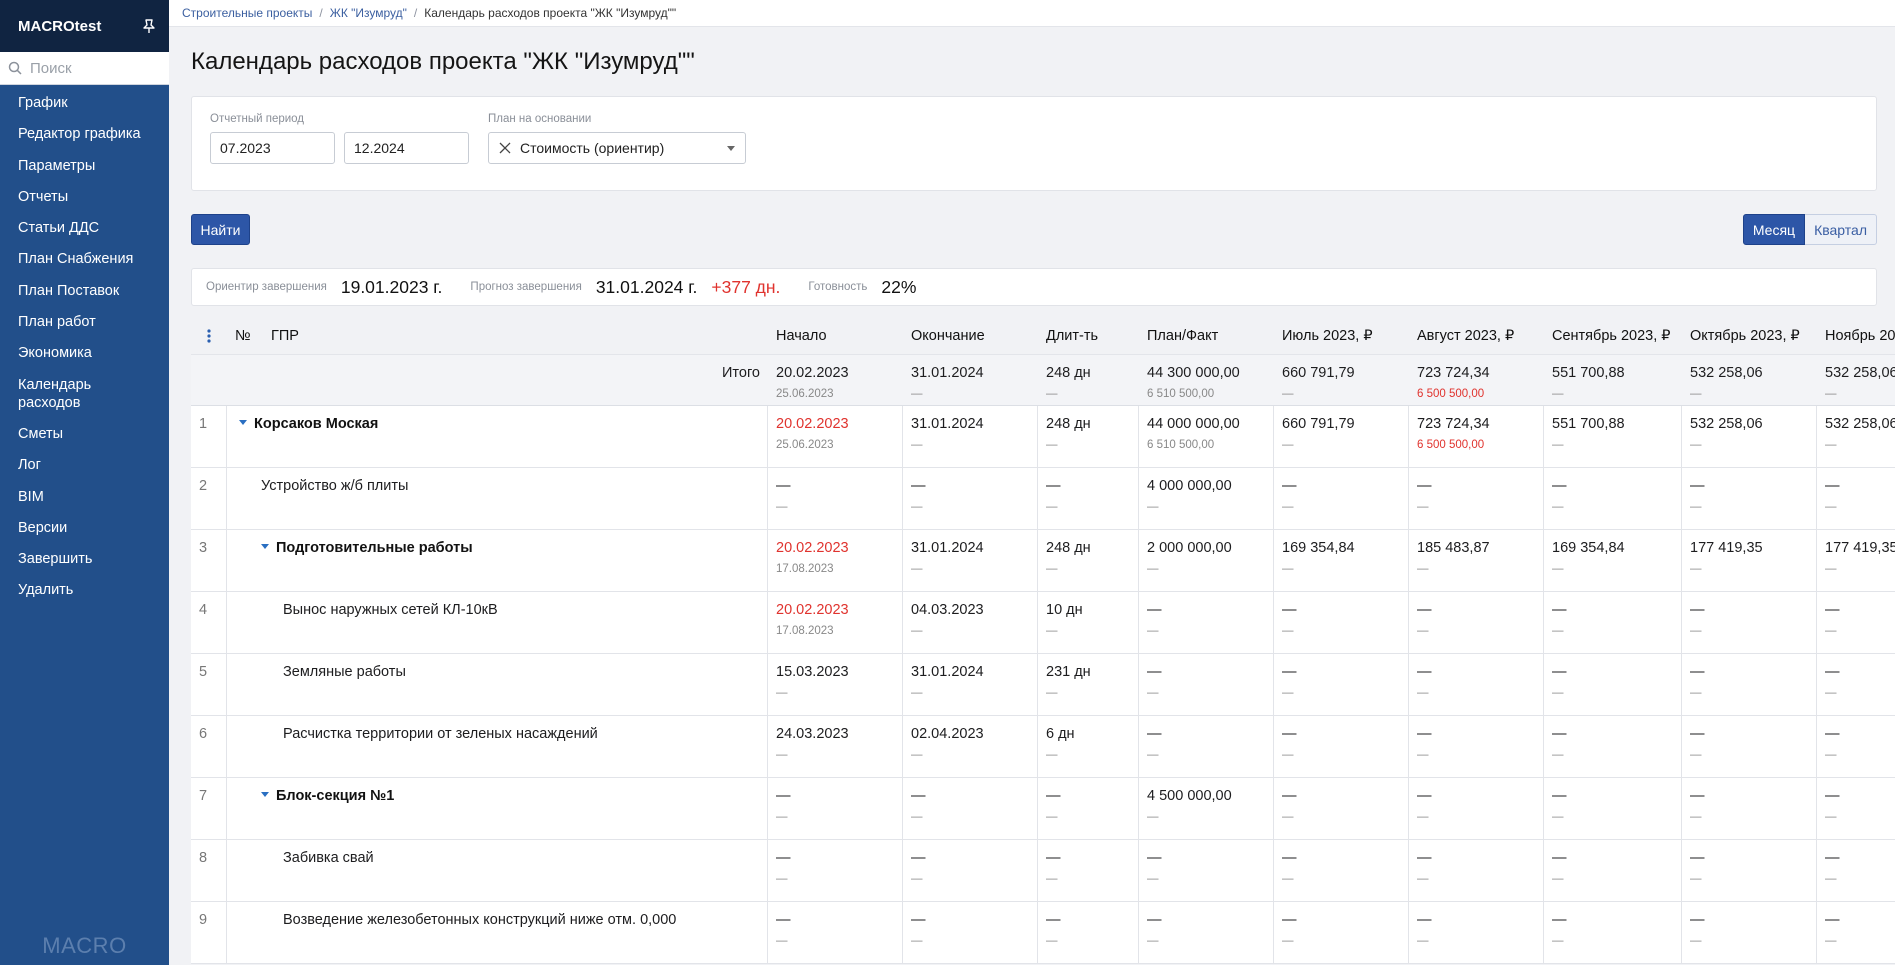 The image size is (1895, 965). Describe the element at coordinates (209, 498) in the screenshot. I see `row-number: 2` at that location.